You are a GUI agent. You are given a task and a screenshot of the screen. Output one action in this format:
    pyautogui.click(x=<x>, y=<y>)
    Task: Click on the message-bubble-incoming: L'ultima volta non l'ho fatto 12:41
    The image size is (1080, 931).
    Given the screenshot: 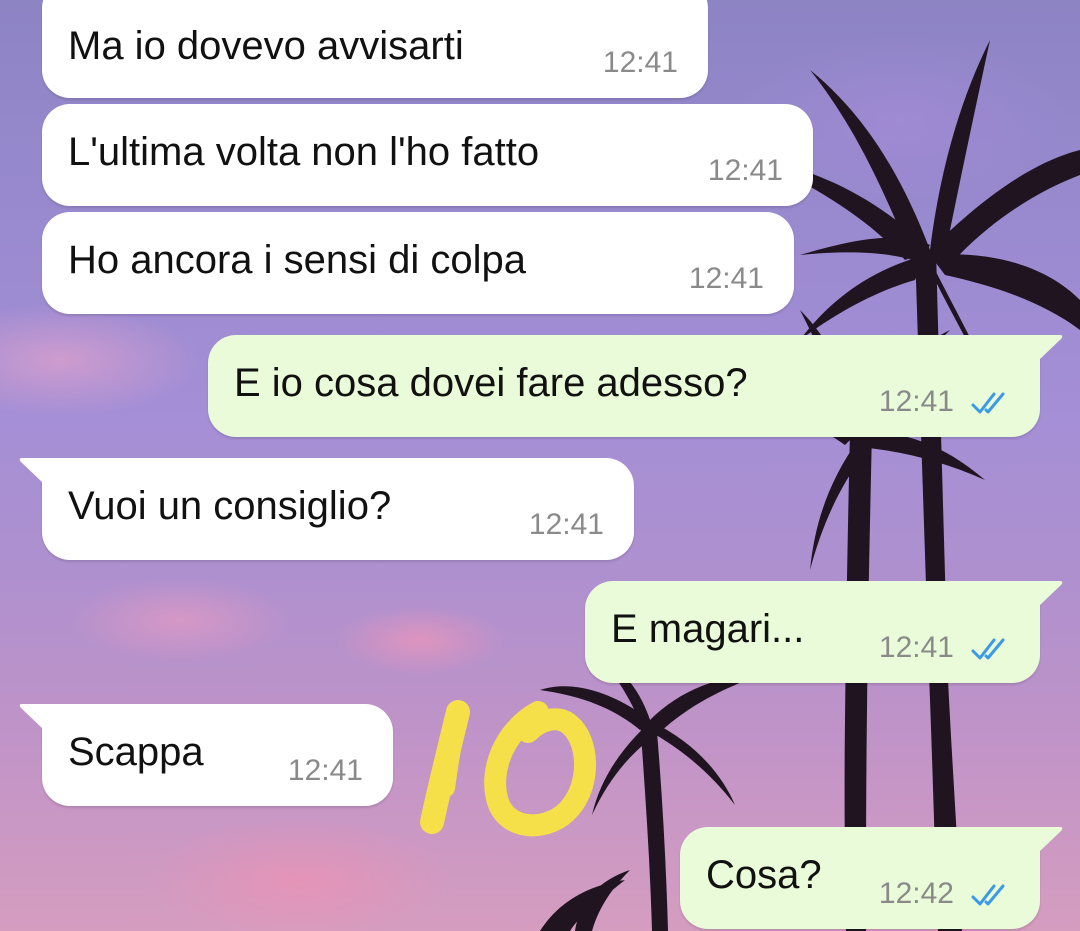 What is the action you would take?
    pyautogui.click(x=427, y=155)
    